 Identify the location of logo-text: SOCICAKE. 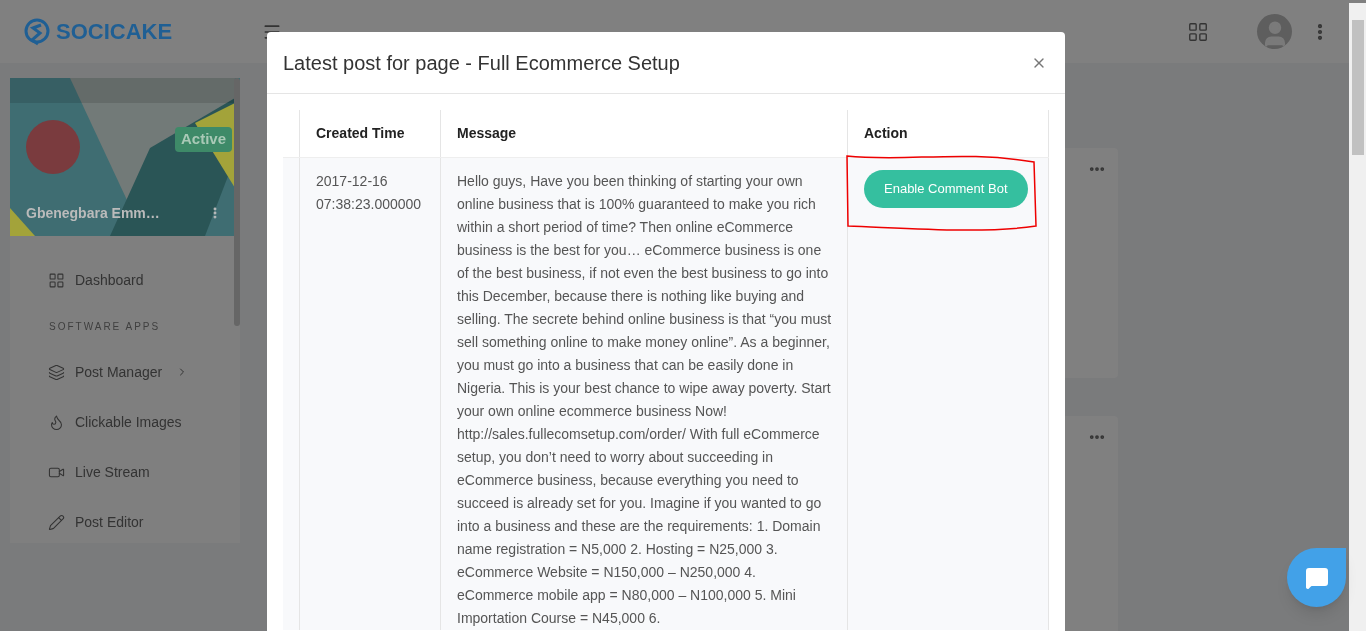
(114, 32).